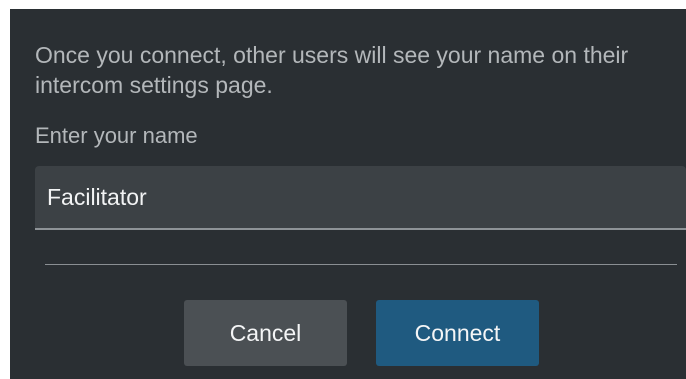 The image size is (686, 379). Describe the element at coordinates (116, 135) in the screenshot. I see `name-field-label: Enter your name` at that location.